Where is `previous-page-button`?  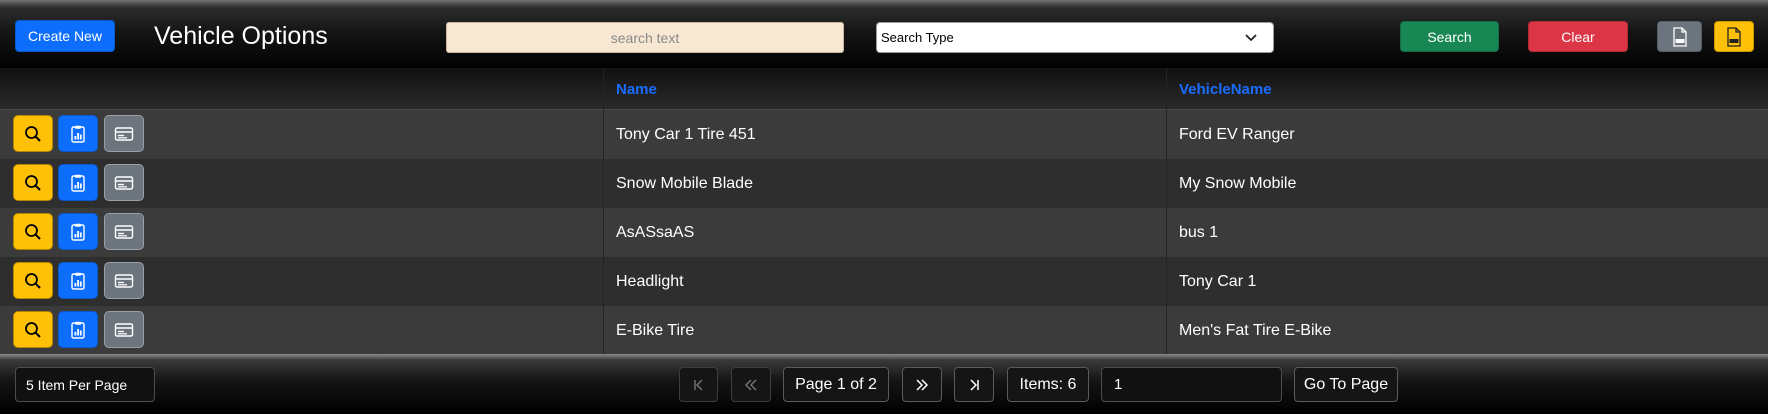 previous-page-button is located at coordinates (751, 384).